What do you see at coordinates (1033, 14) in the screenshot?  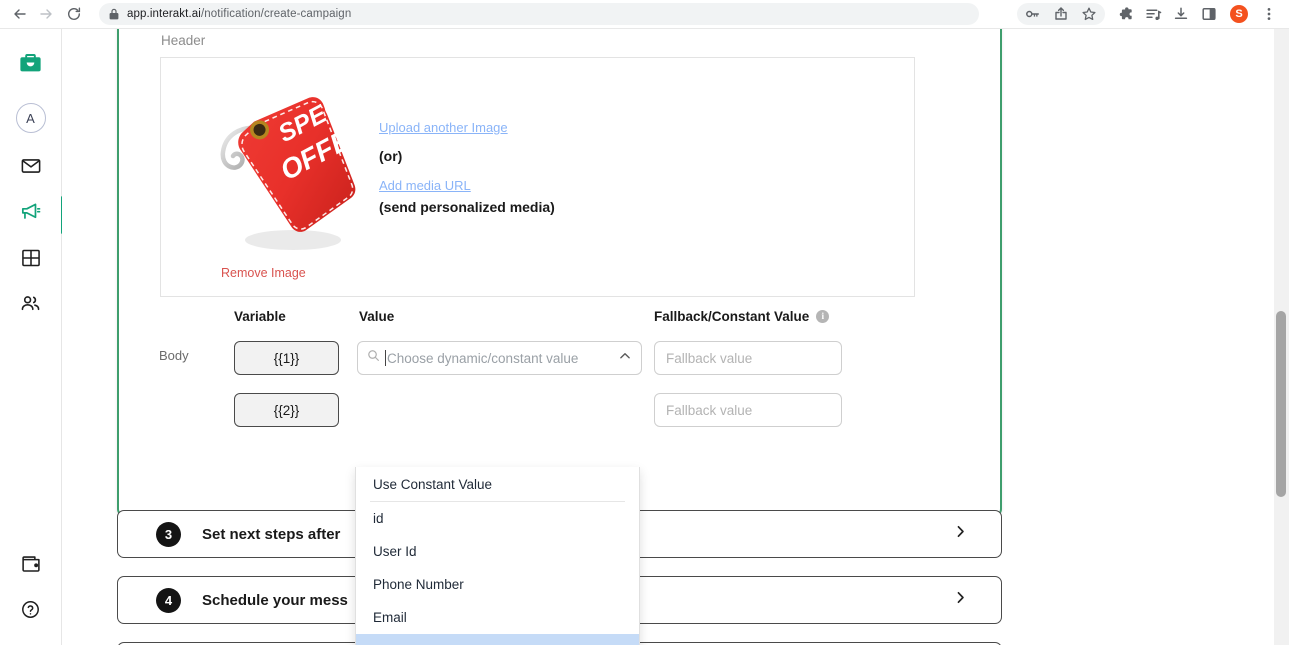 I see `key-icon` at bounding box center [1033, 14].